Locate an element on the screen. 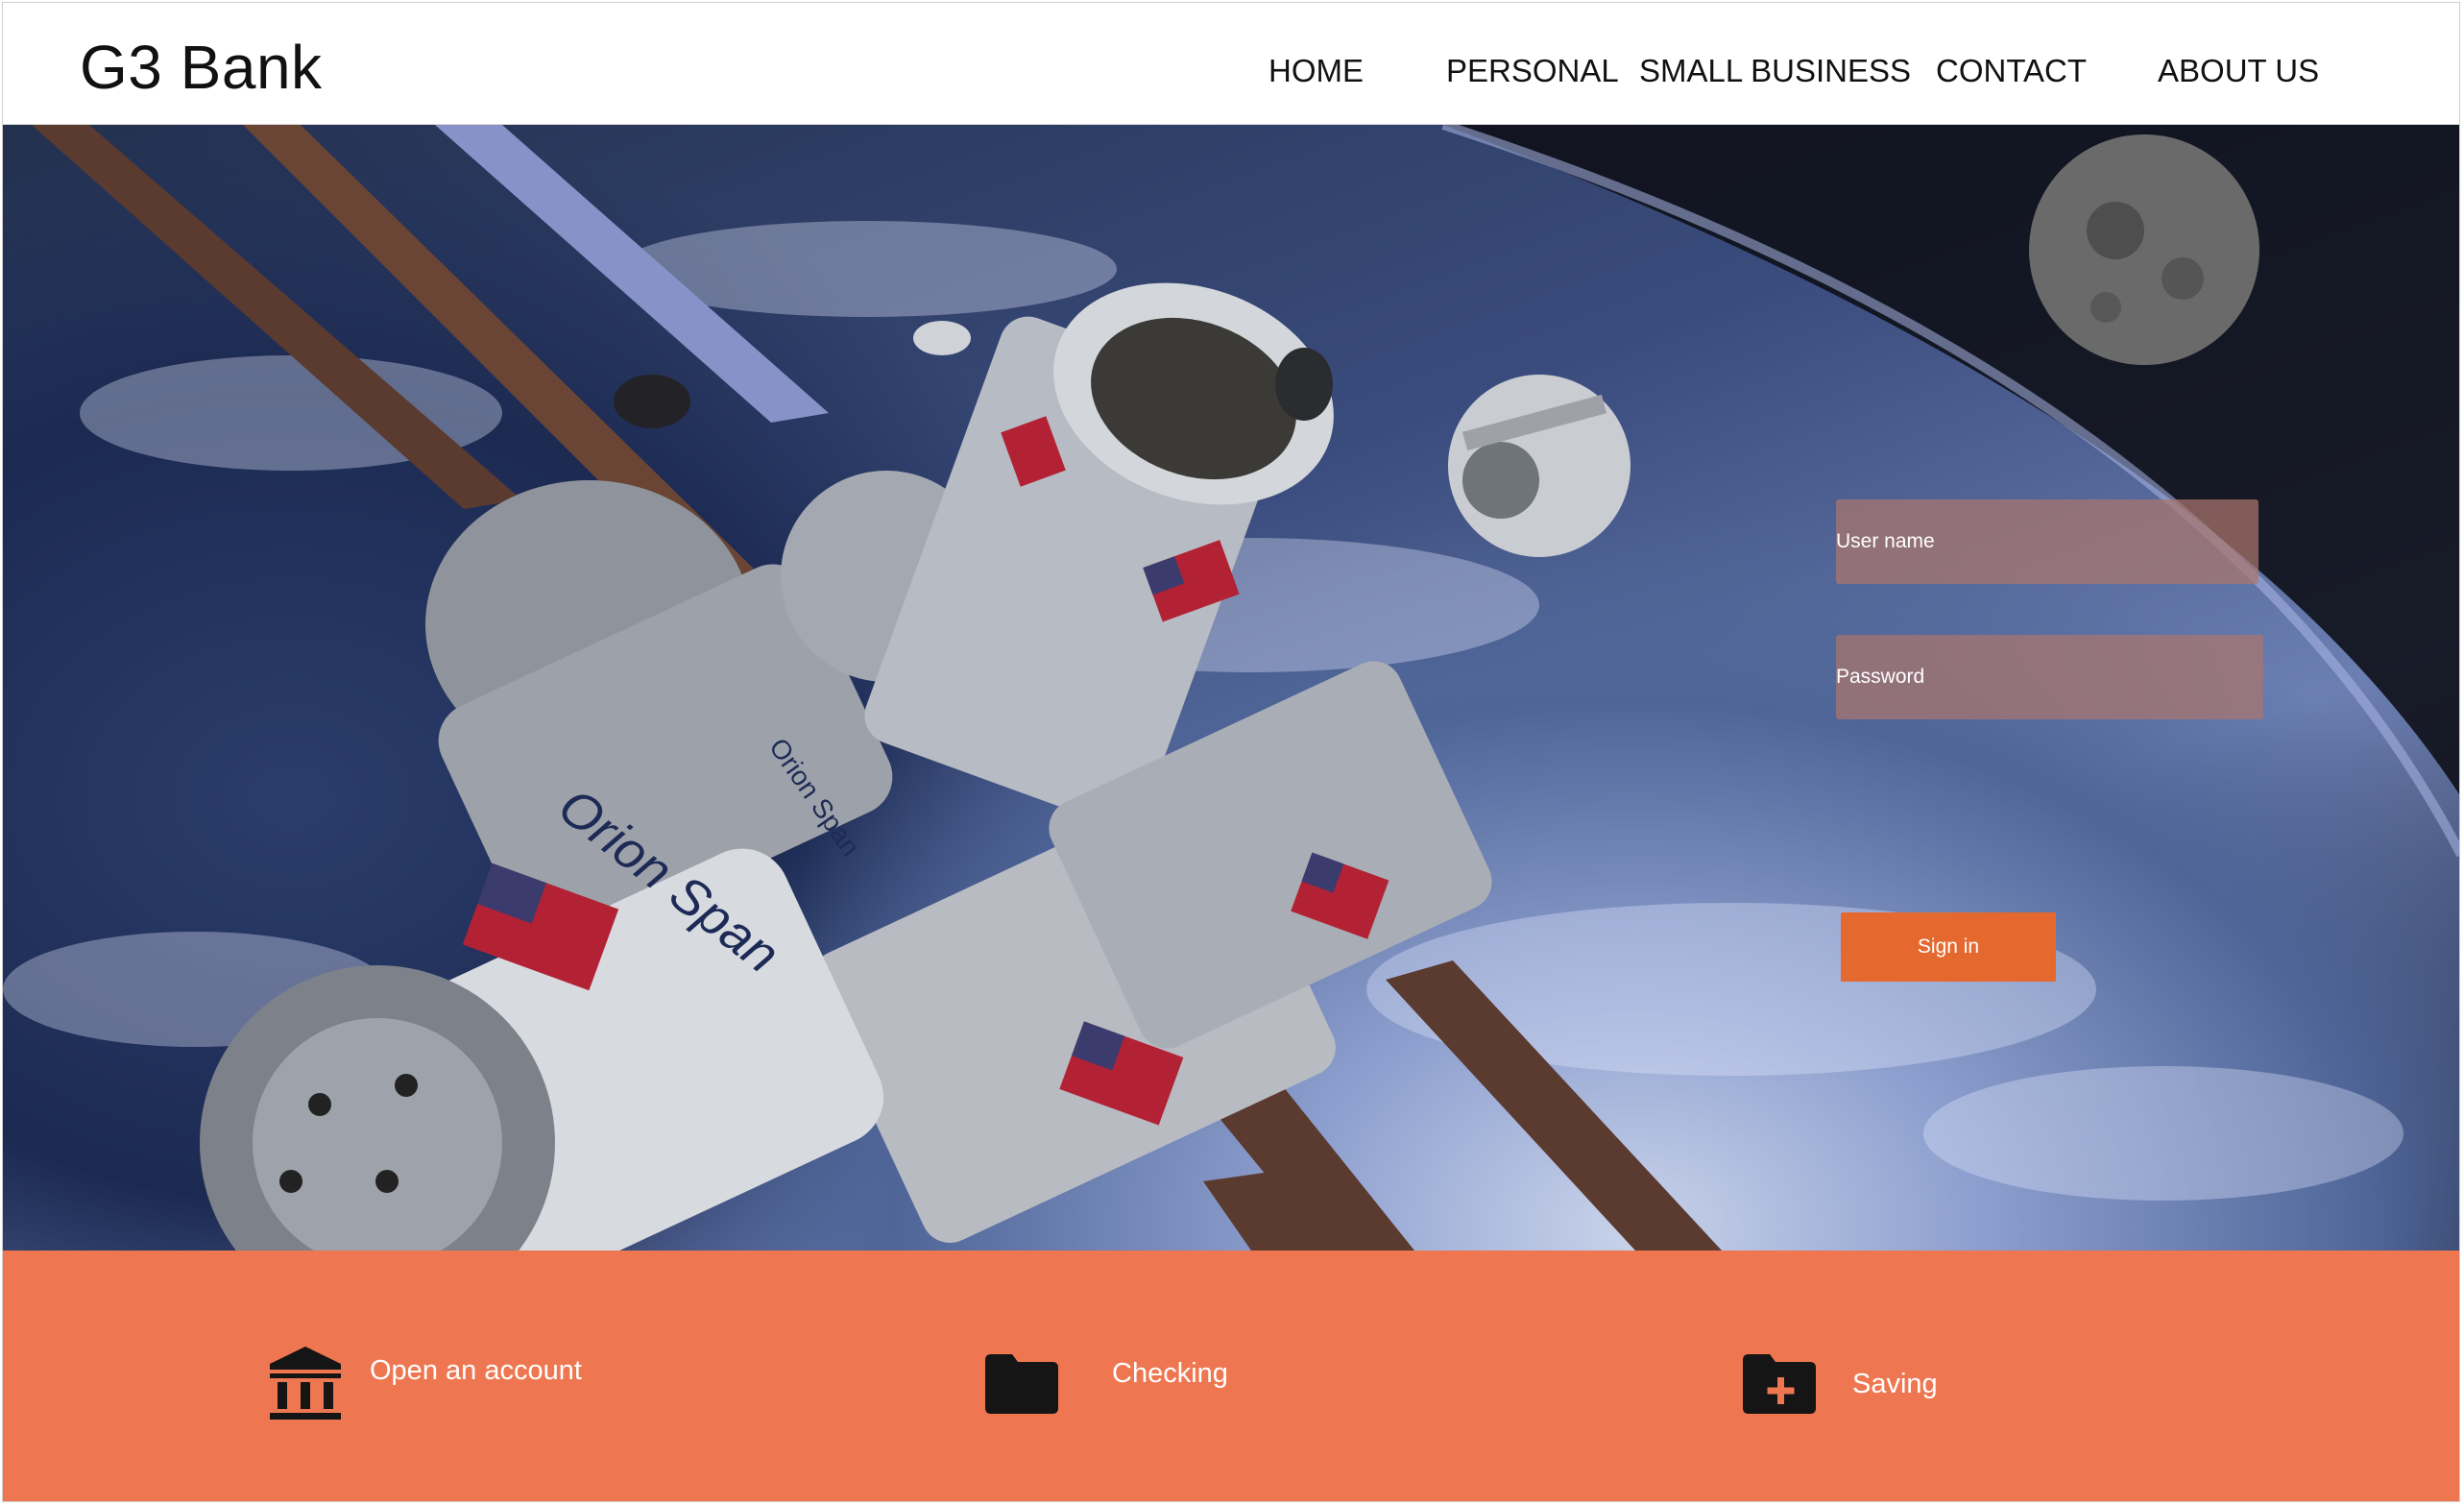 Image resolution: width=2464 pixels, height=1506 pixels. open-account-link: Open an account is located at coordinates (426, 1385).